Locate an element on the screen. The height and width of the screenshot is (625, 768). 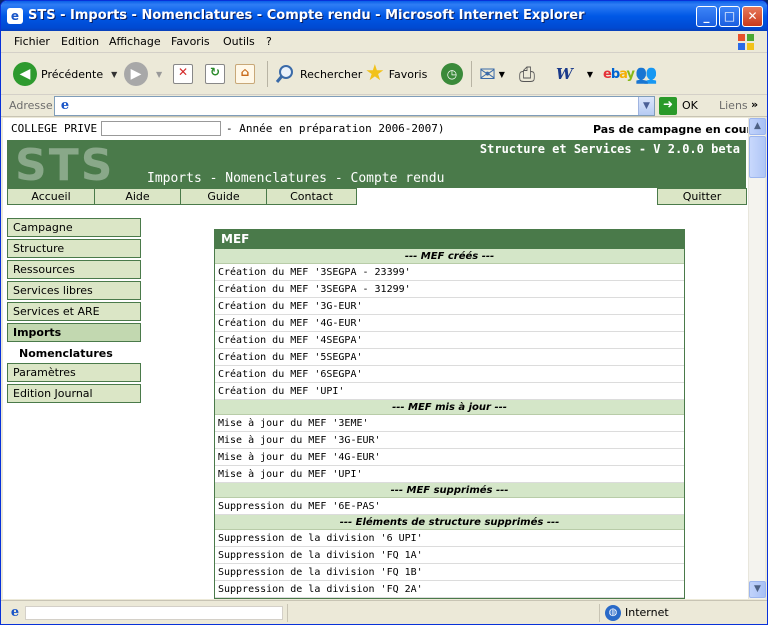
nav-contact: Contact is located at coordinates (311, 196).